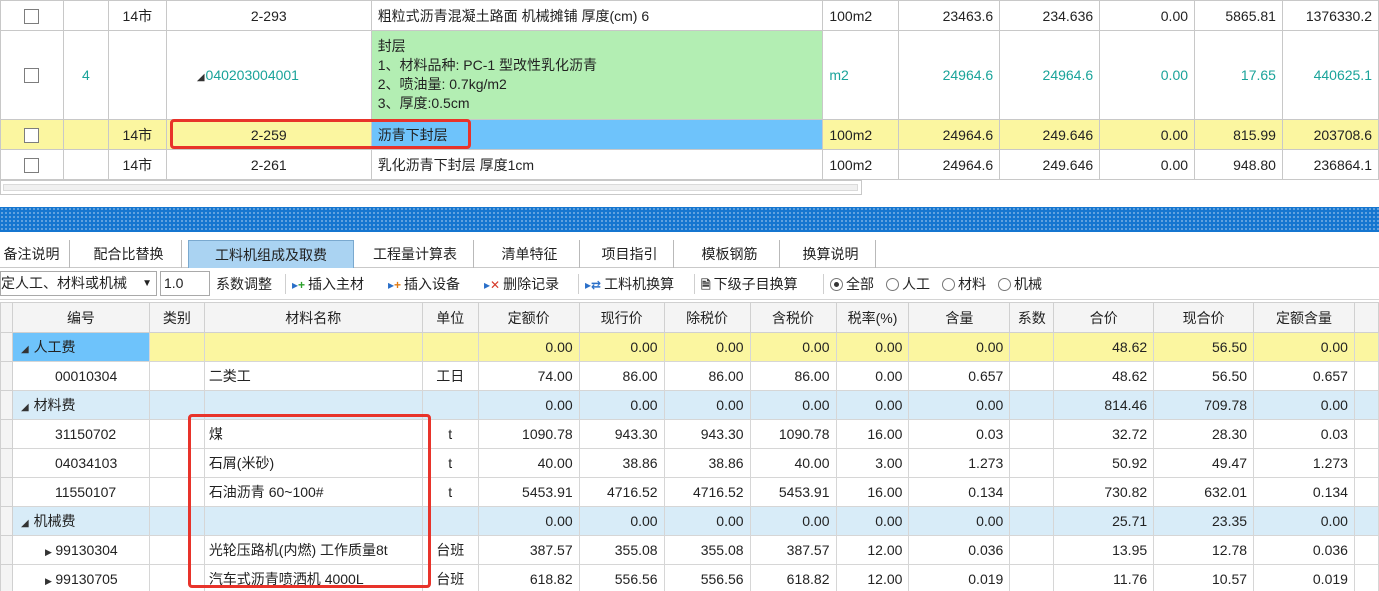 This screenshot has height=591, width=1379. What do you see at coordinates (415, 254) in the screenshot?
I see `tab-quantity-calc: 工程量计算表` at bounding box center [415, 254].